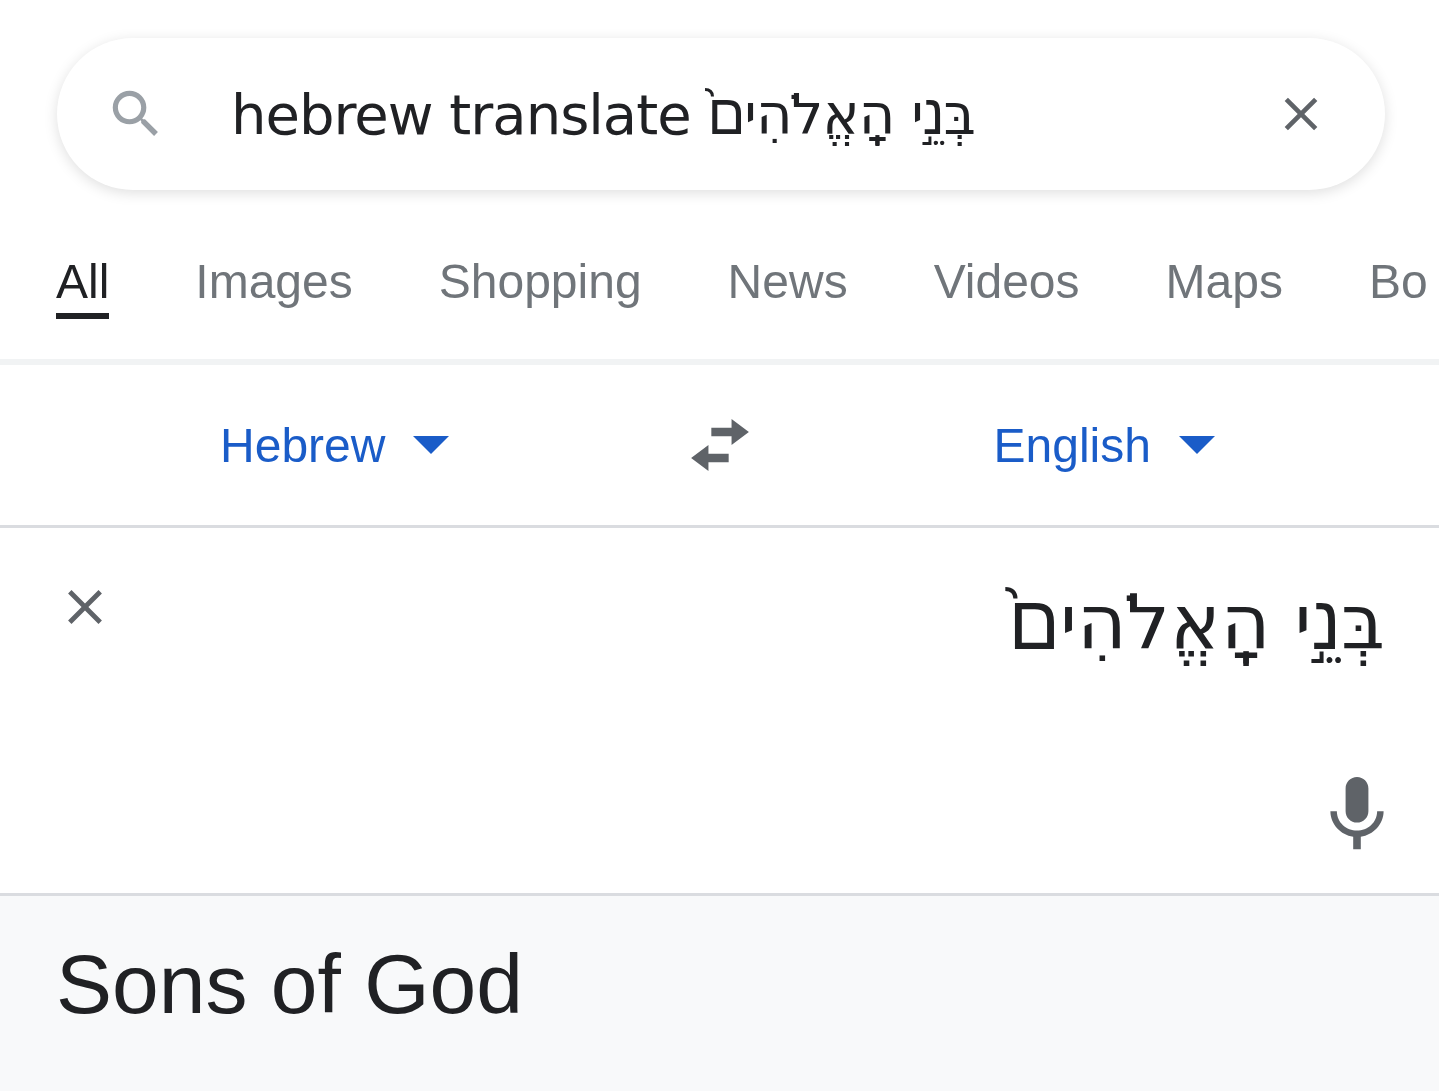  What do you see at coordinates (83, 281) in the screenshot?
I see `search-tab: All` at bounding box center [83, 281].